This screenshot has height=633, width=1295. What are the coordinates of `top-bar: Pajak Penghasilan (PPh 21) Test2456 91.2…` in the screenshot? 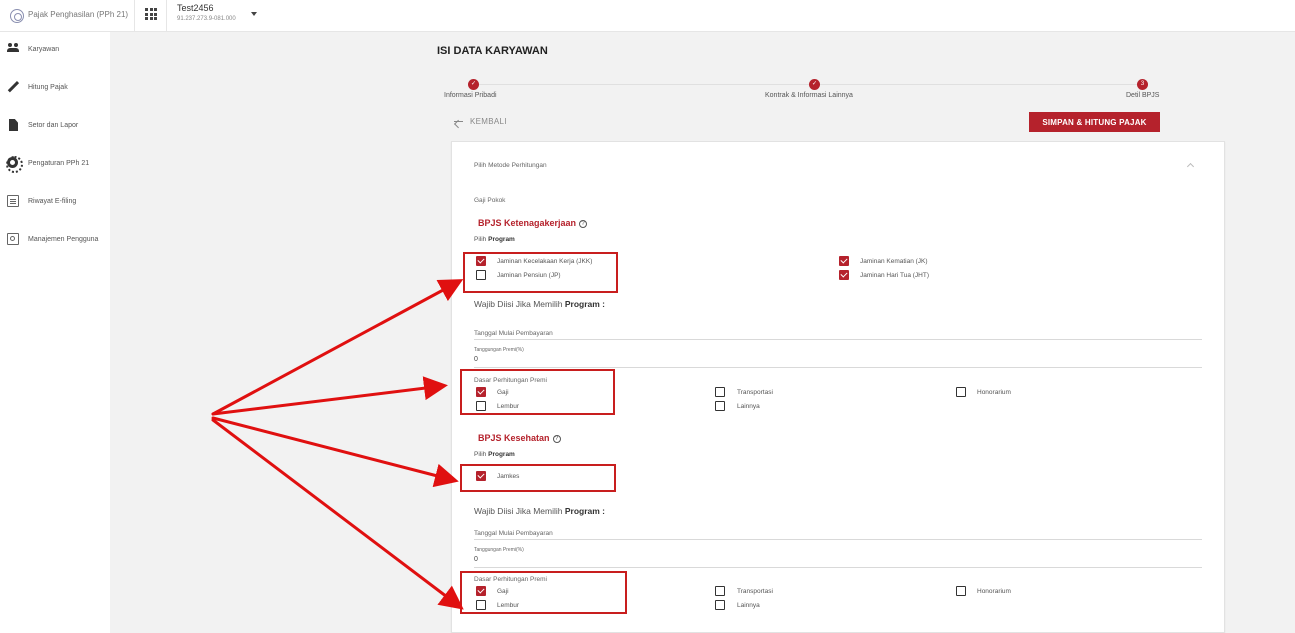 It's located at (647, 16).